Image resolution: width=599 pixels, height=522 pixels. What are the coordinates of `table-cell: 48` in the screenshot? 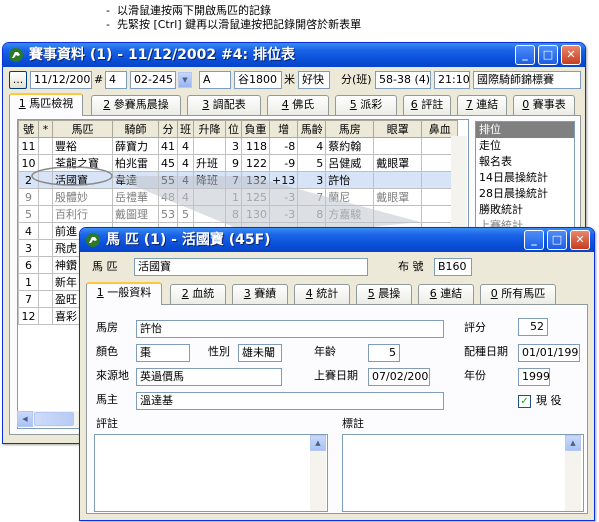 It's located at (168, 197).